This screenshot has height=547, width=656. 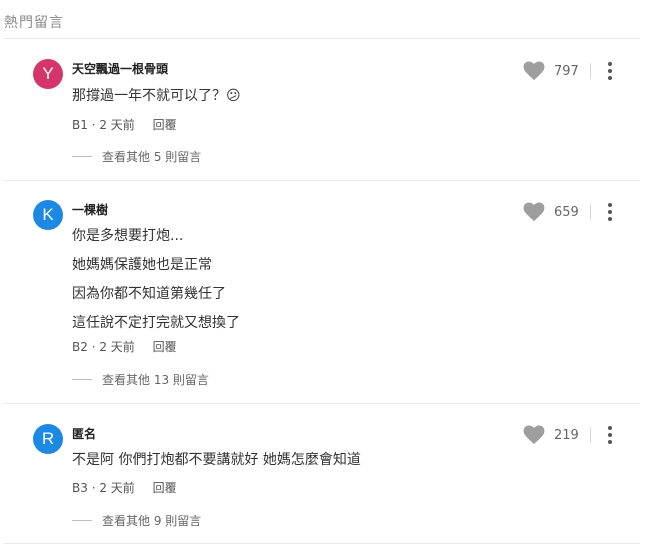 What do you see at coordinates (551, 71) in the screenshot?
I see `like-button: 797` at bounding box center [551, 71].